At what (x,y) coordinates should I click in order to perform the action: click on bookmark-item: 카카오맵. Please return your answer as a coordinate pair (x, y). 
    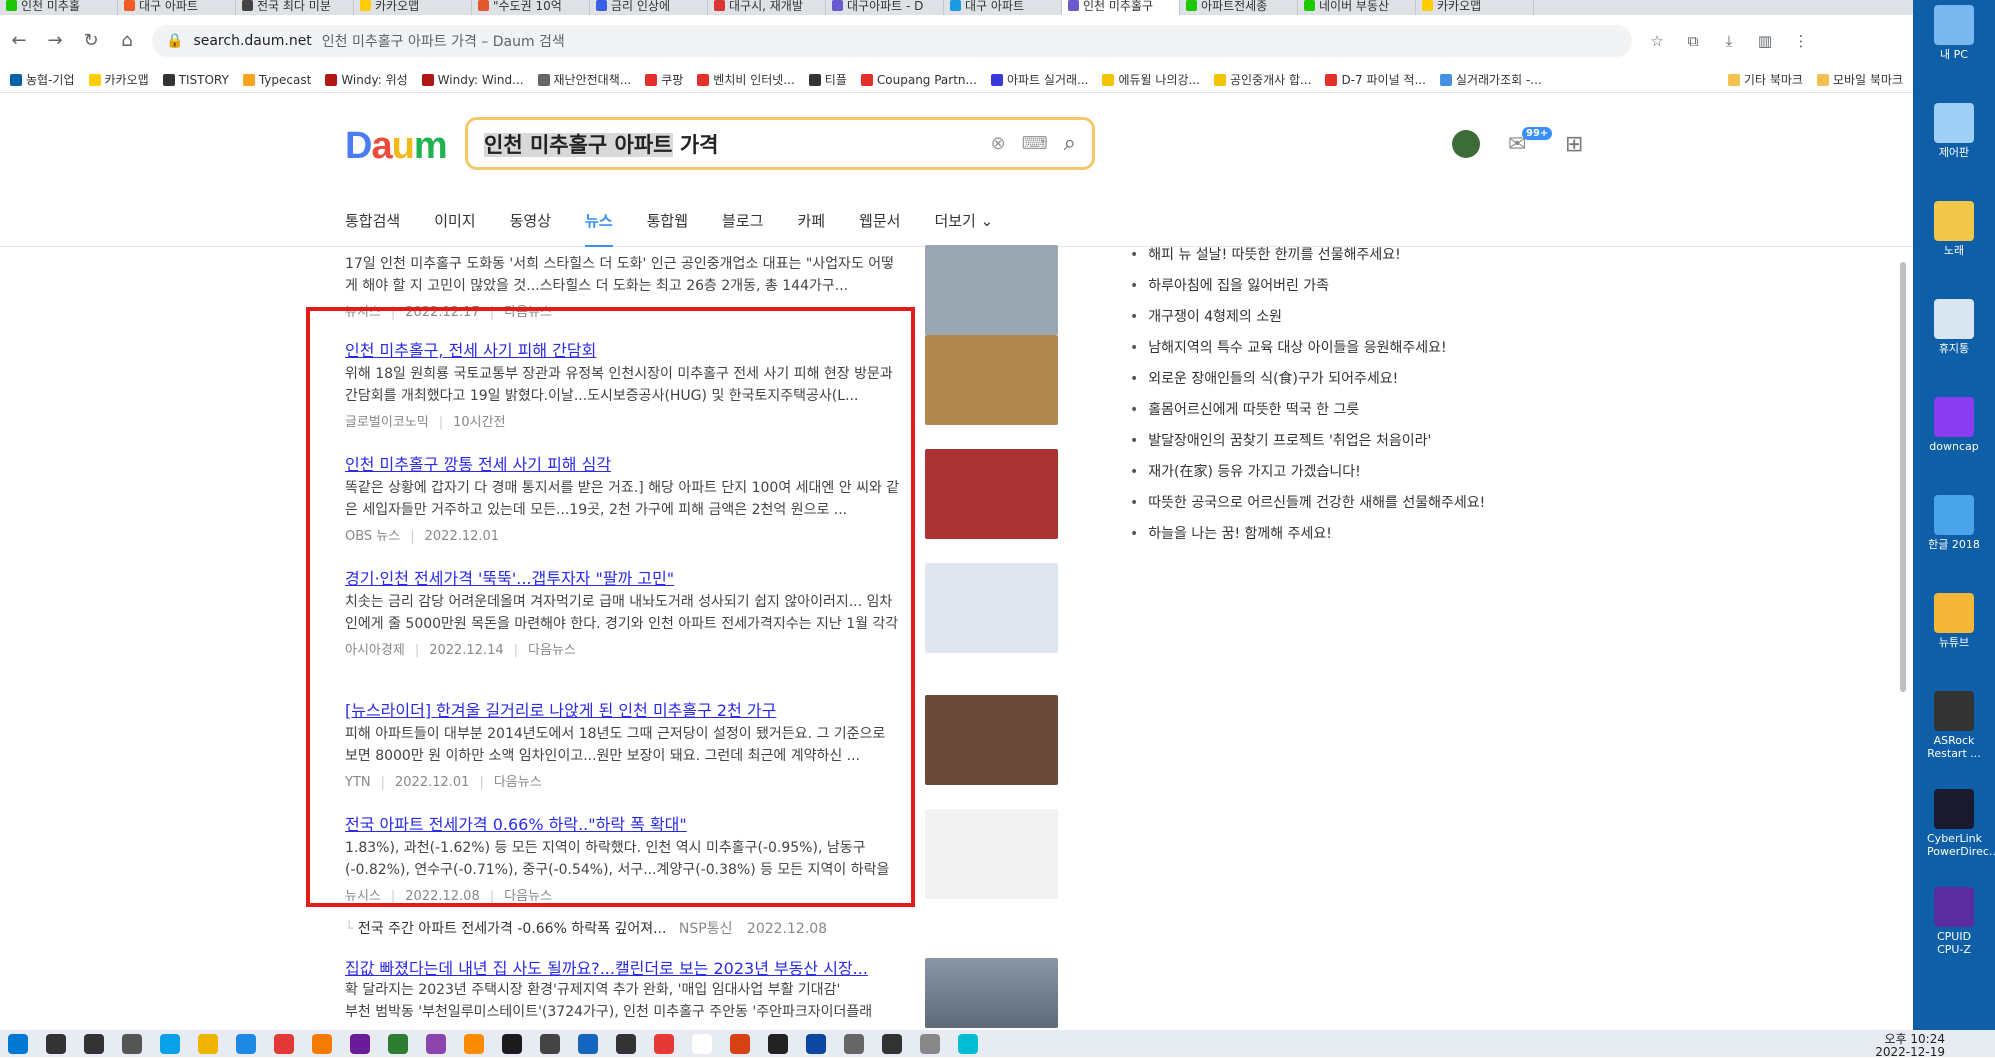
    Looking at the image, I should click on (118, 79).